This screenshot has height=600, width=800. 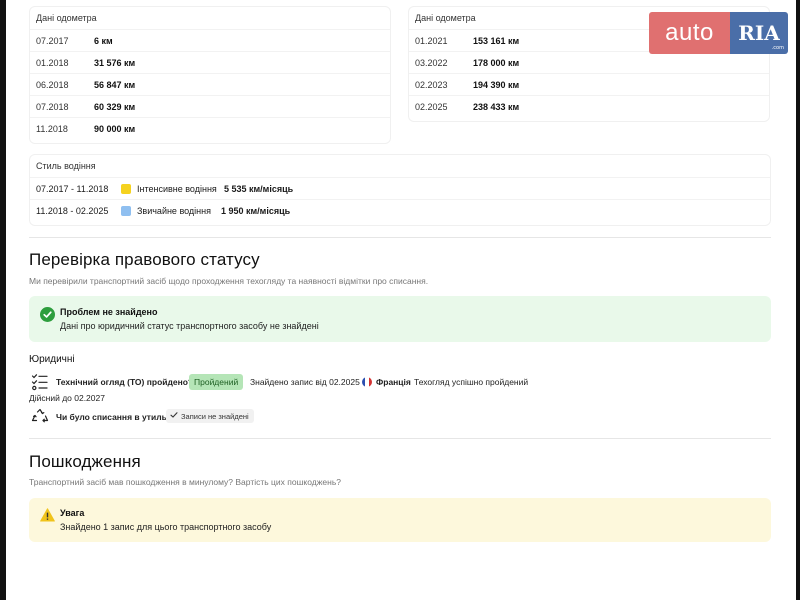 I want to click on odometer-row: 07.2017 6 км, so click(x=210, y=40).